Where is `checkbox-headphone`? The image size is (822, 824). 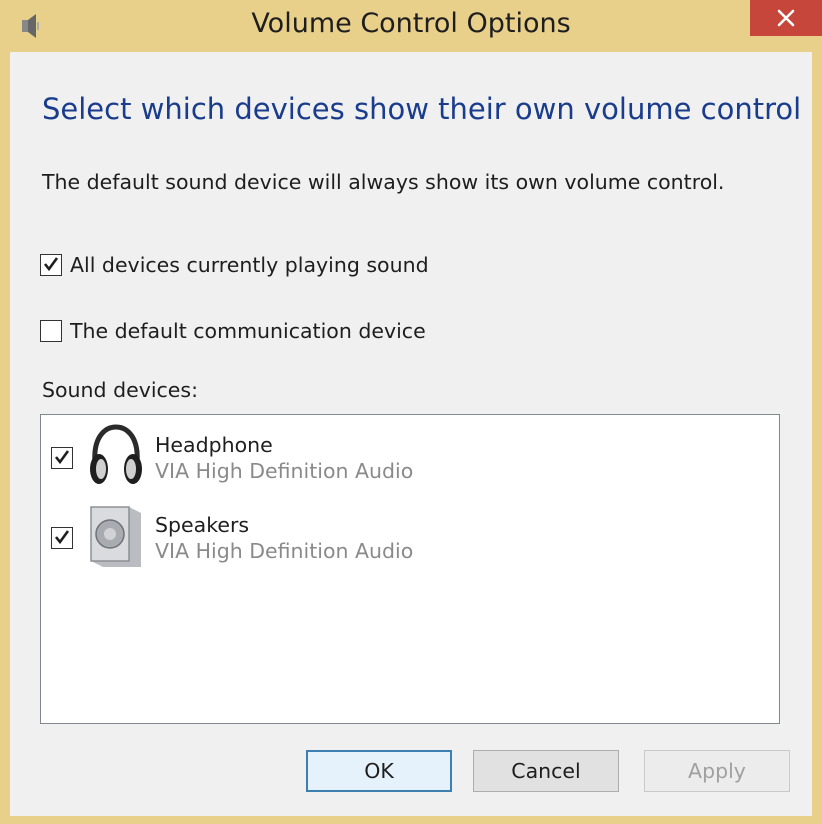
checkbox-headphone is located at coordinates (62, 458).